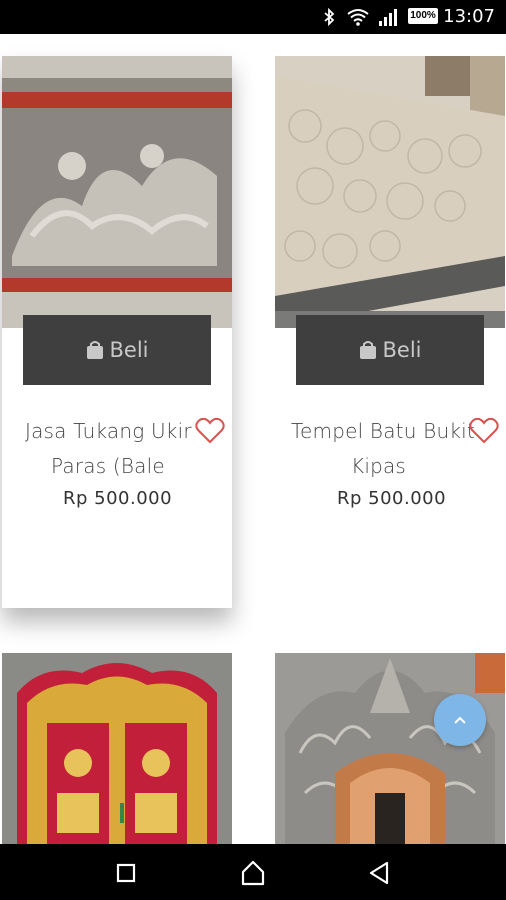 Image resolution: width=506 pixels, height=900 pixels. I want to click on product-title-line-1: Jasa Tukang Ukir, so click(108, 431).